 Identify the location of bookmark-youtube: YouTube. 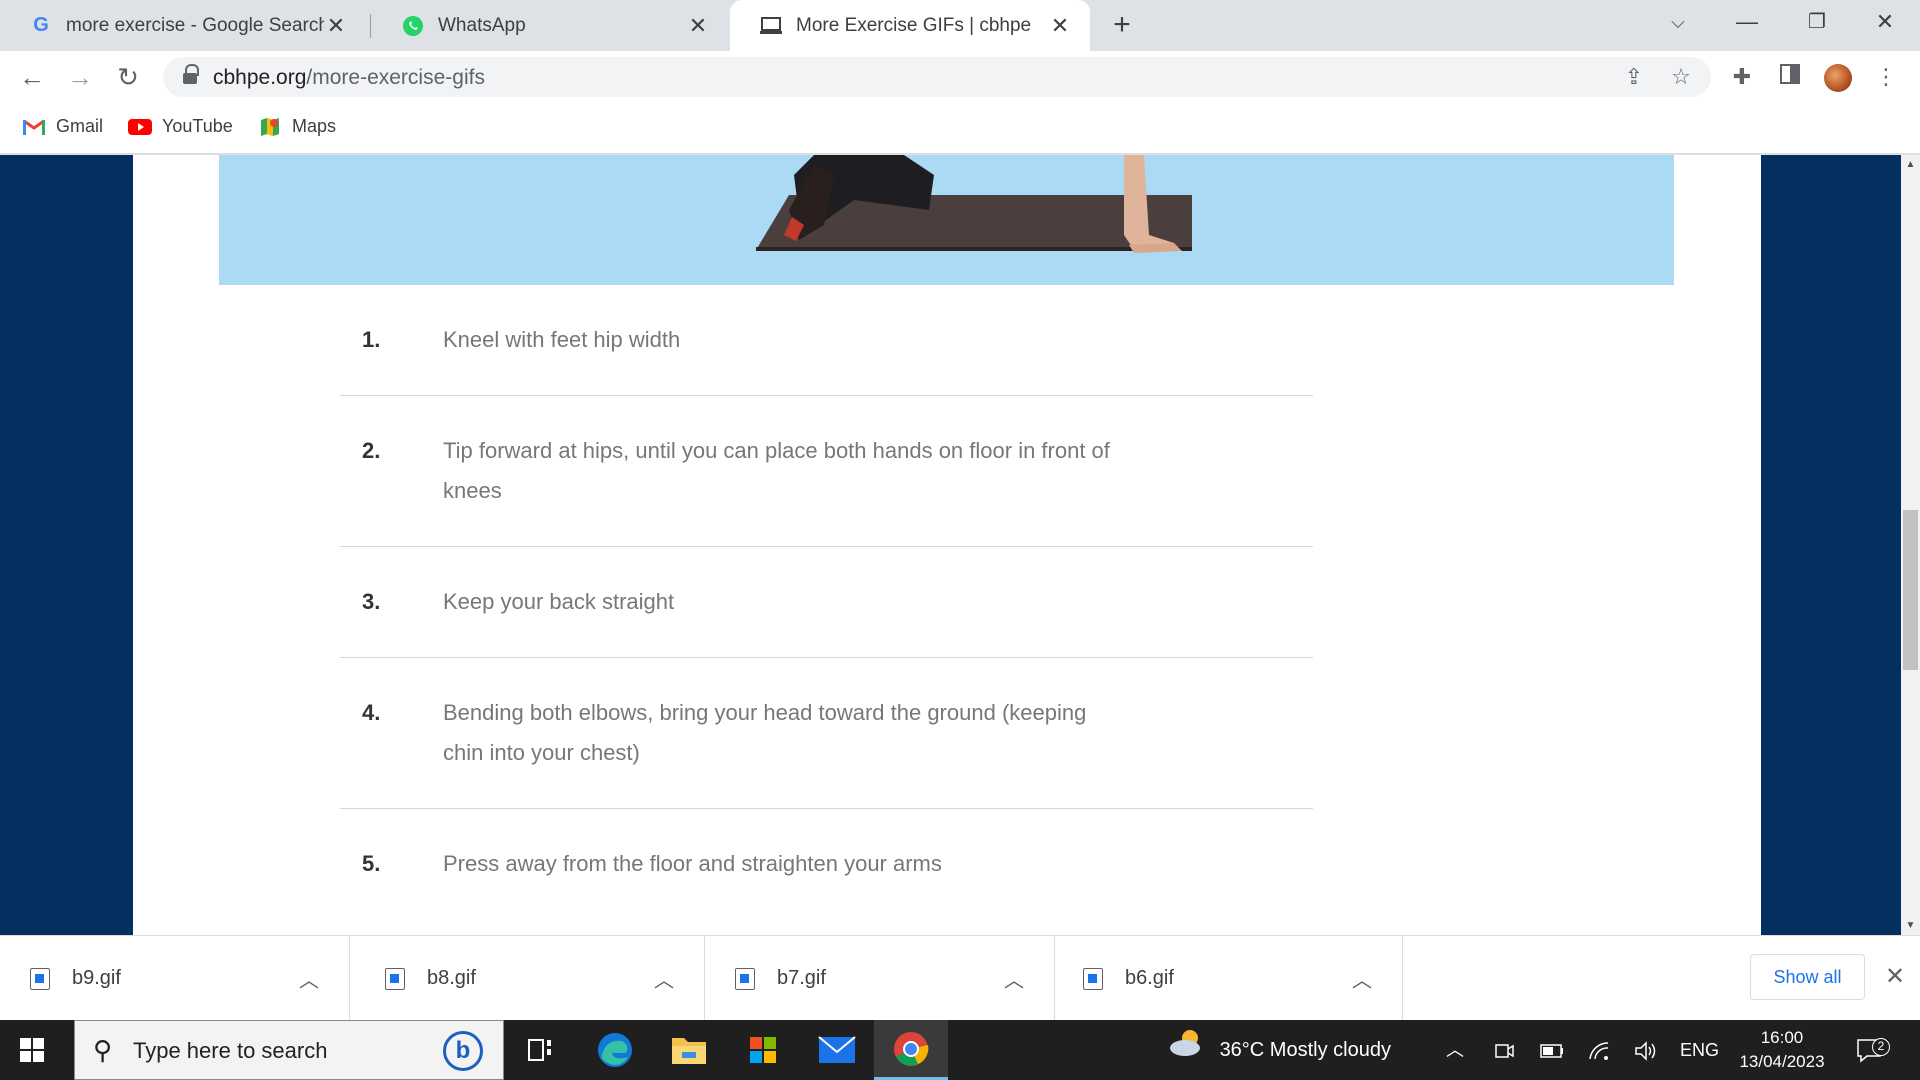
(180, 126).